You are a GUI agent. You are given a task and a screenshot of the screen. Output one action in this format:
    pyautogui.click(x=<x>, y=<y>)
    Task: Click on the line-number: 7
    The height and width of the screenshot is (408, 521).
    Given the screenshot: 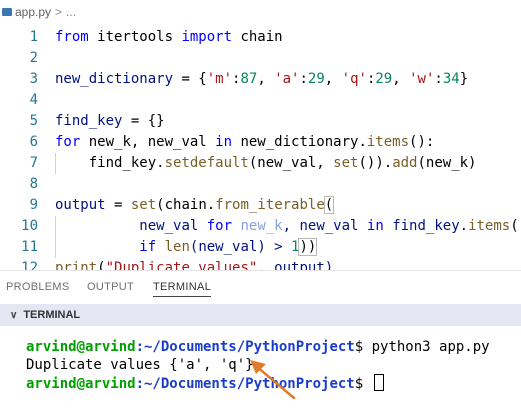 What is the action you would take?
    pyautogui.click(x=33, y=163)
    